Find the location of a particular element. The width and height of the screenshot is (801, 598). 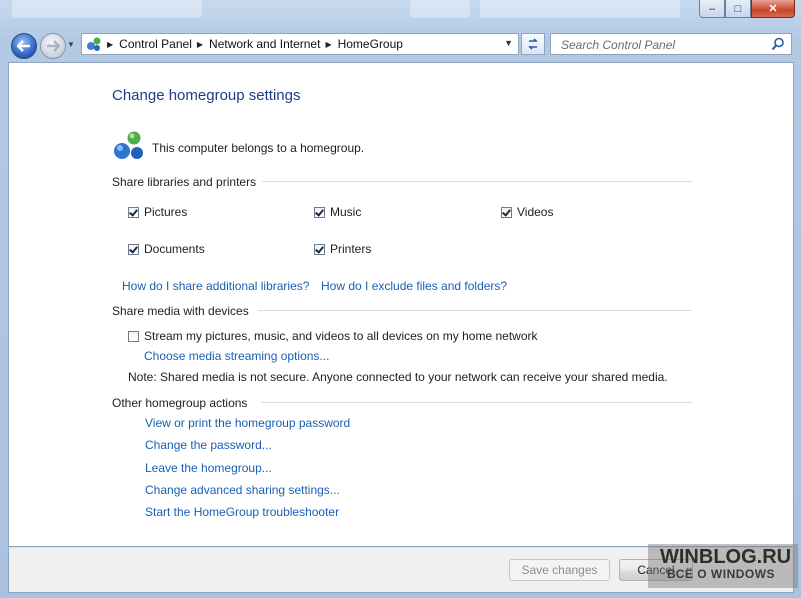

maximize-button: □ is located at coordinates (738, 9).